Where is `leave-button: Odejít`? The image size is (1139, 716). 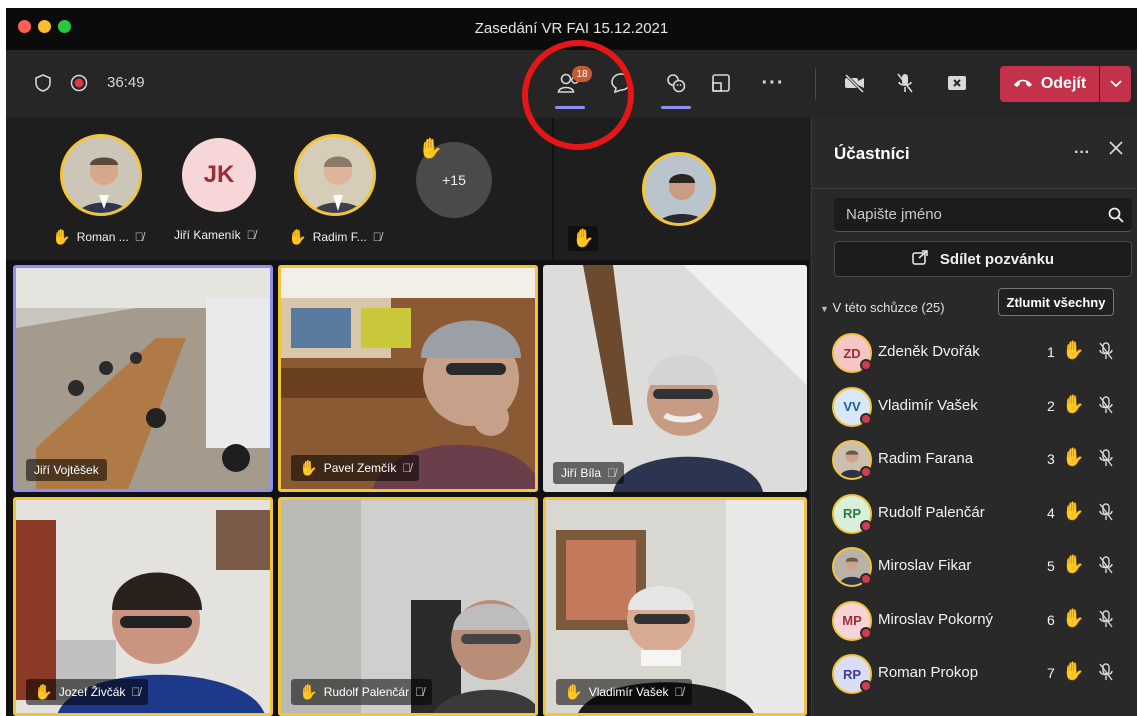 leave-button: Odejít is located at coordinates (1049, 84).